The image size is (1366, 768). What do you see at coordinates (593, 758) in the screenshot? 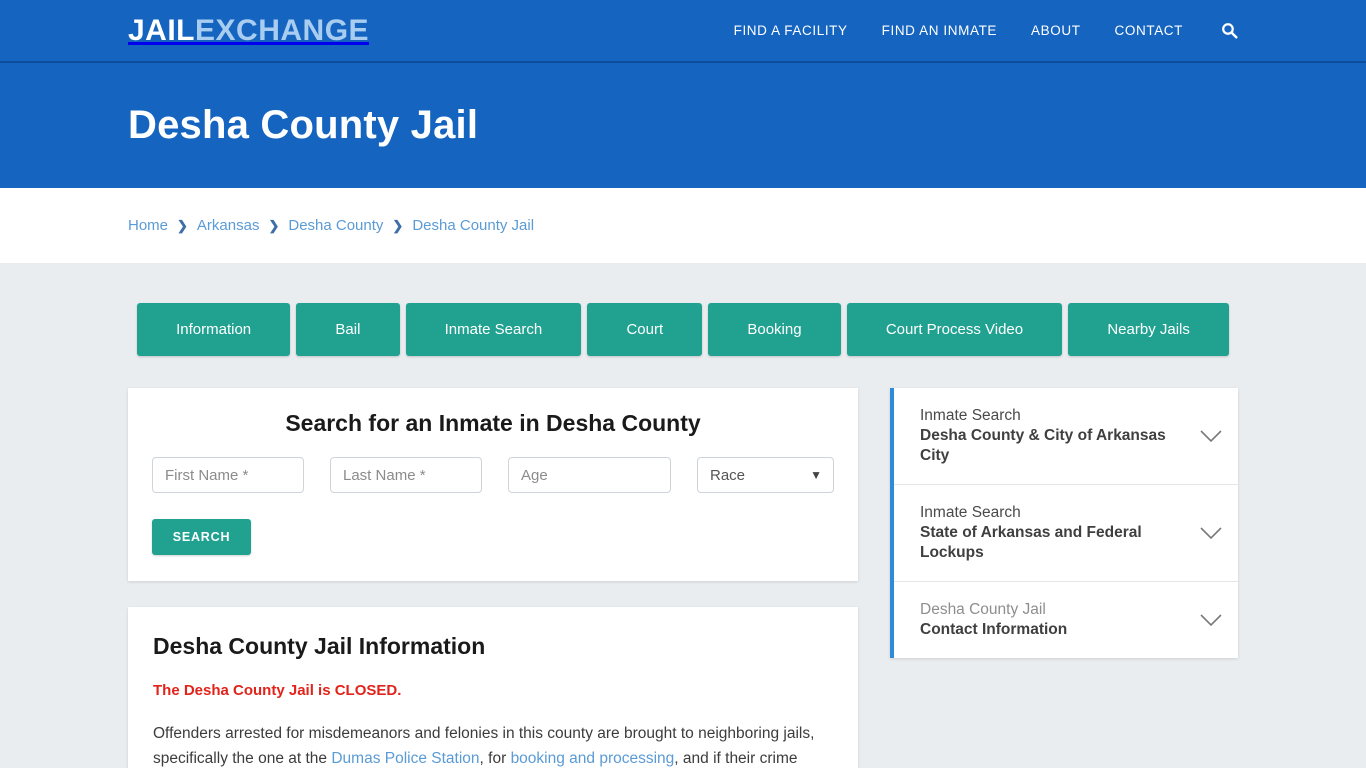
I see `link-booking-and-processing: booking and processing` at bounding box center [593, 758].